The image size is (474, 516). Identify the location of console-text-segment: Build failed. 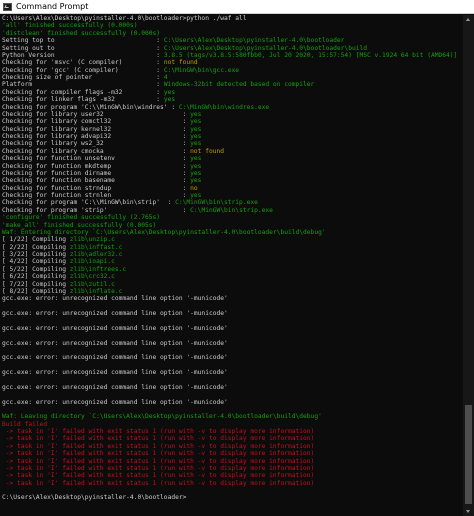
(25, 424).